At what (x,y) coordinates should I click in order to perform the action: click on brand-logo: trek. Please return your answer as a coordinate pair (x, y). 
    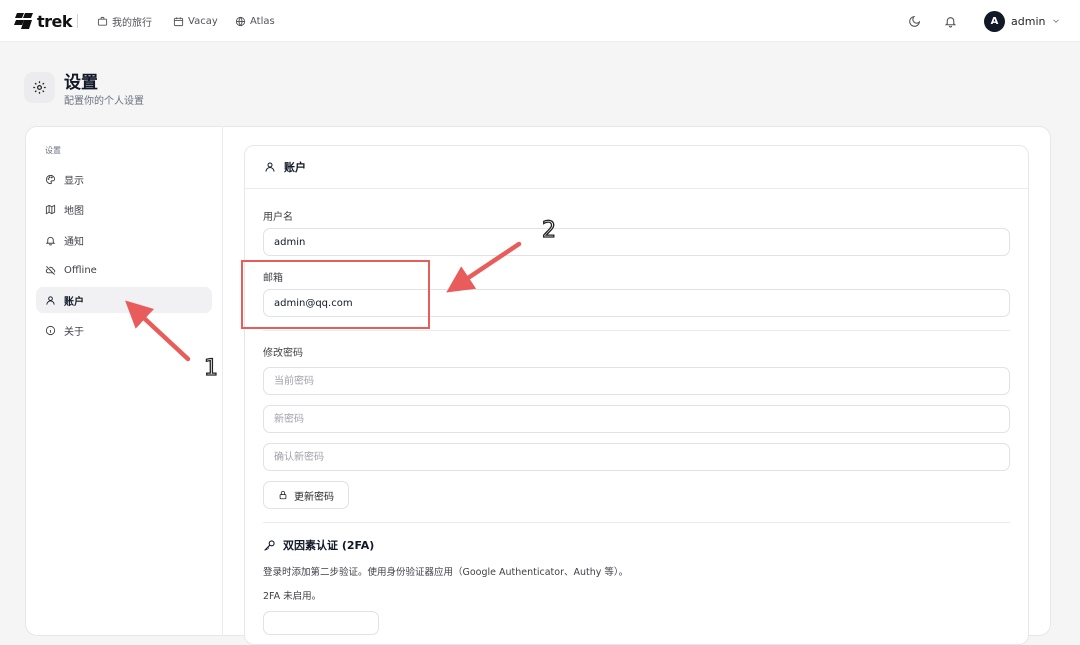
    Looking at the image, I should click on (43, 21).